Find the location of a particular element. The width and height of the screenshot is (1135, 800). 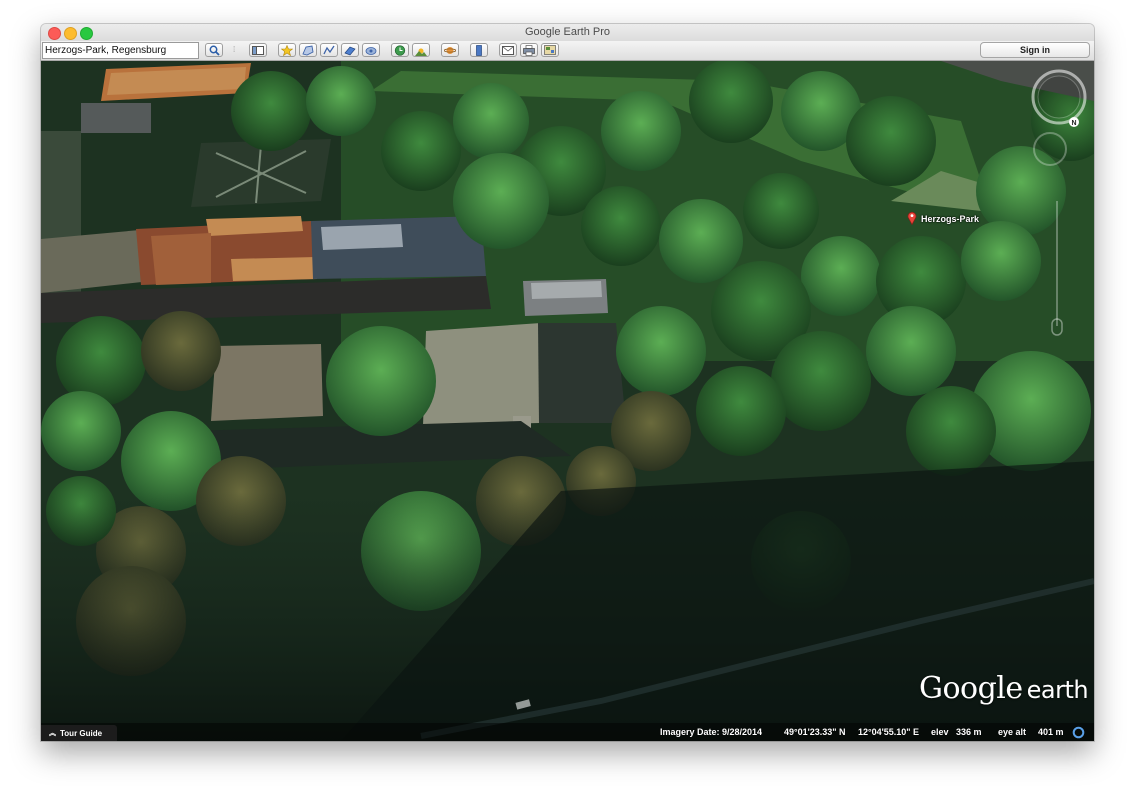

title-bar: Google Earth Pro is located at coordinates (567, 33).